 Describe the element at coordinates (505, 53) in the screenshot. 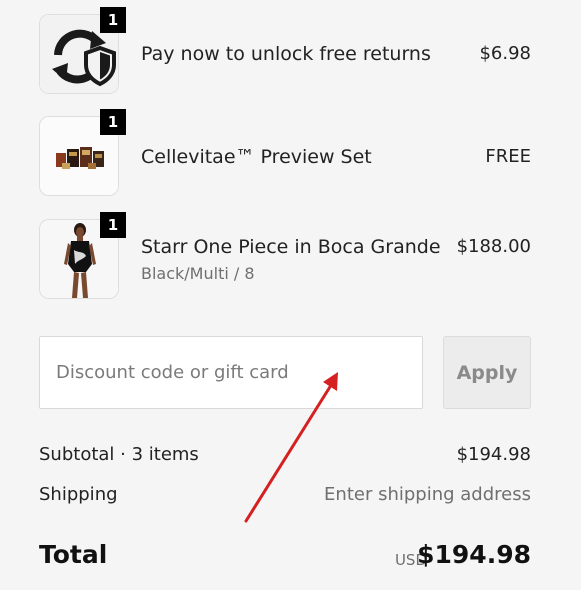

I see `item-price: $6.98` at that location.